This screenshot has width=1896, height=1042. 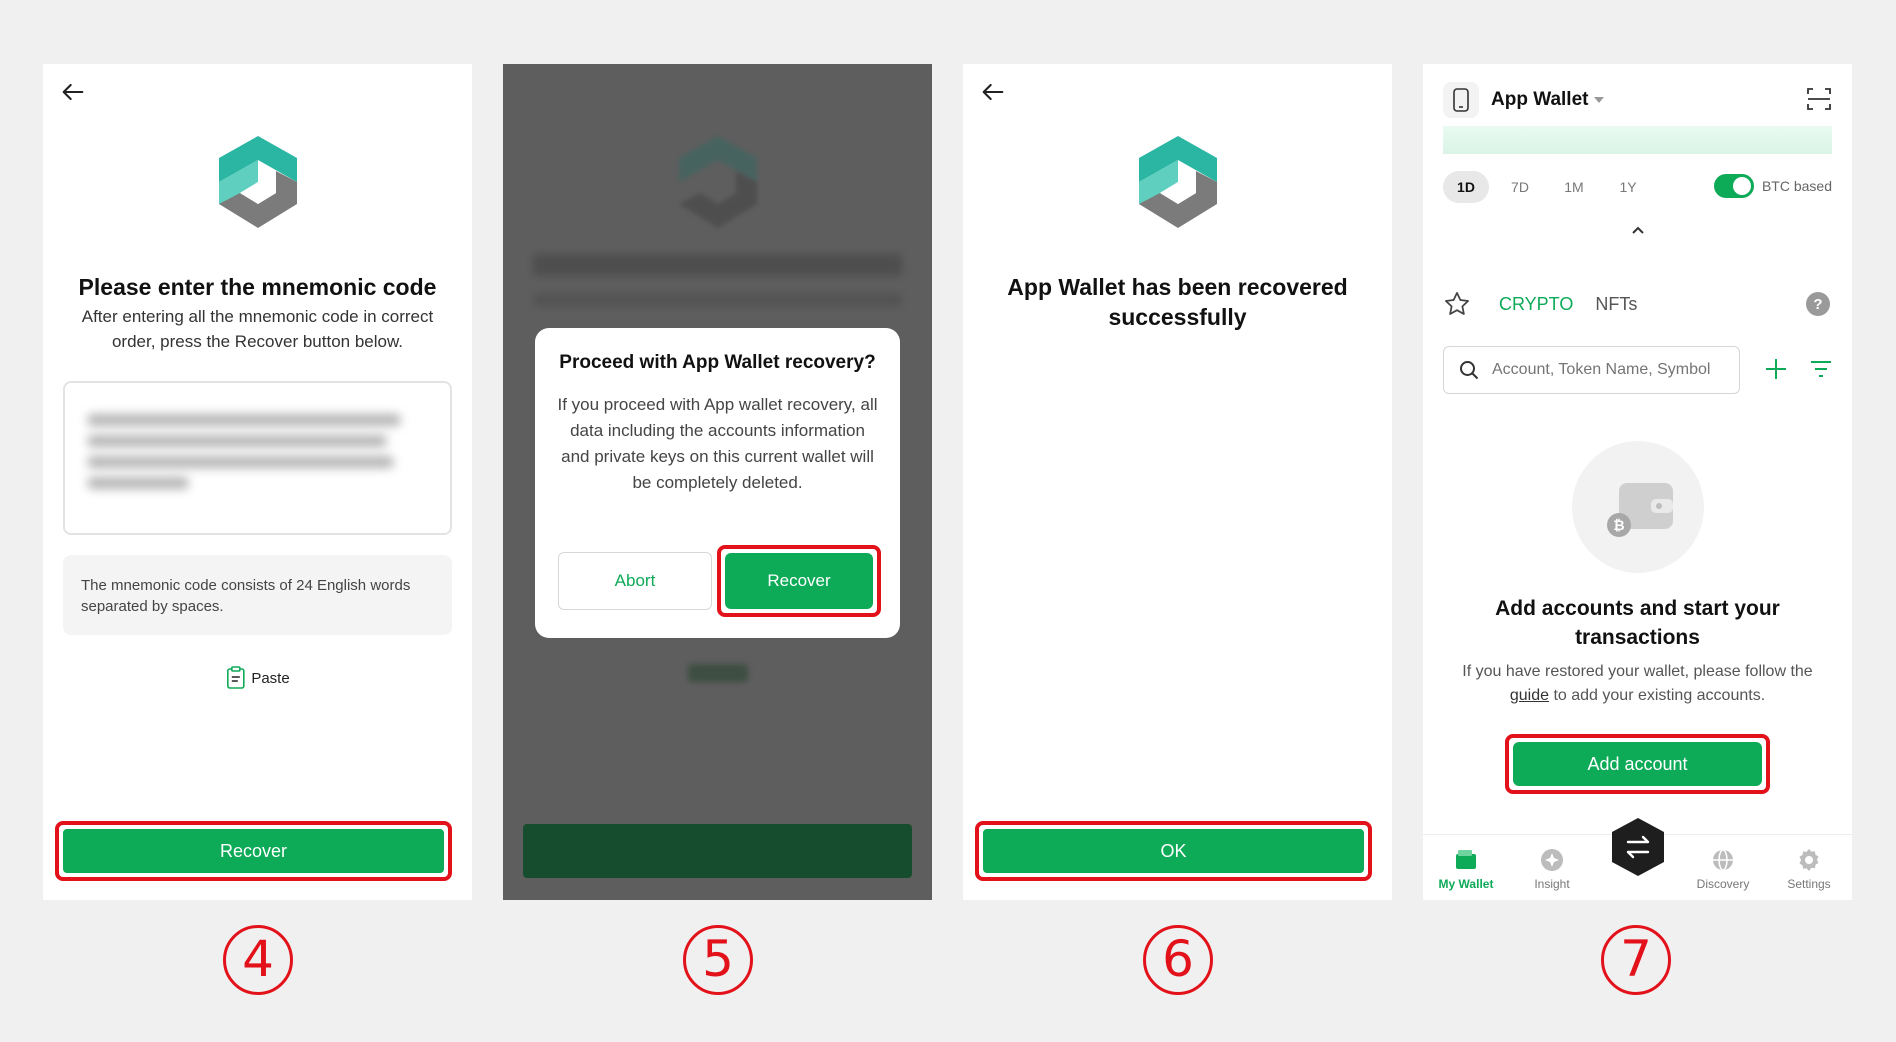 I want to click on search-icon, so click(x=1469, y=370).